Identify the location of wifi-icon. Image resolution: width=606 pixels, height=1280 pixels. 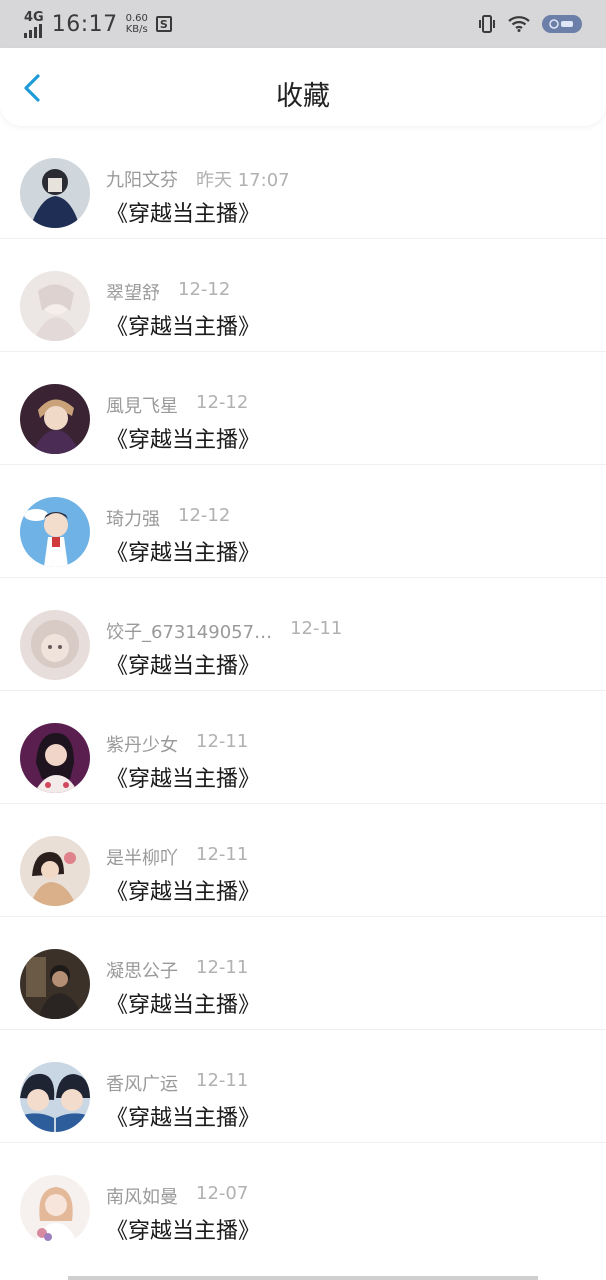
(519, 24).